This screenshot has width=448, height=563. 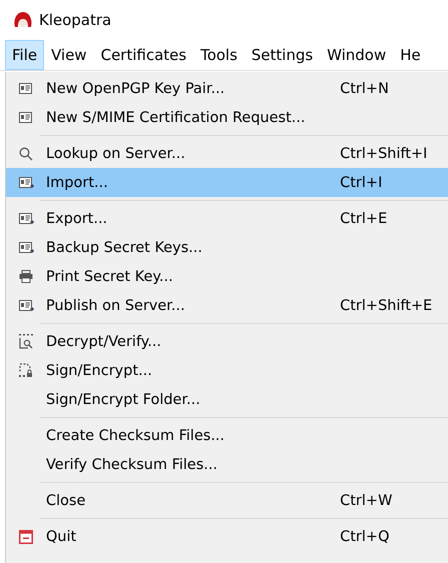 What do you see at coordinates (24, 55) in the screenshot?
I see `menu-bar-item: File` at bounding box center [24, 55].